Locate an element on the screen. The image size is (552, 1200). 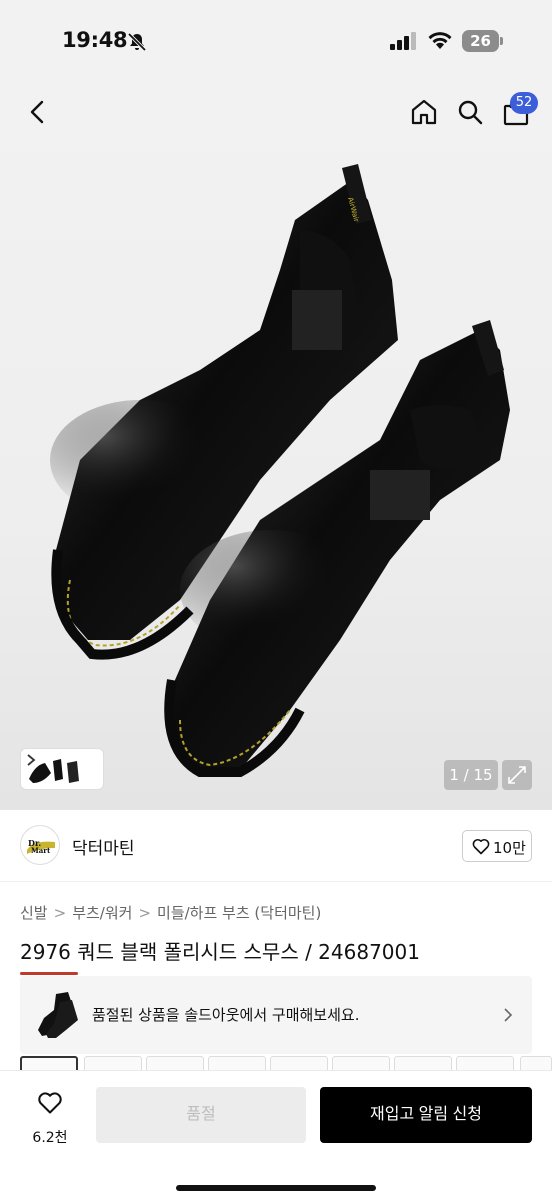
wishlist-count: 6.2천 is located at coordinates (50, 1138).